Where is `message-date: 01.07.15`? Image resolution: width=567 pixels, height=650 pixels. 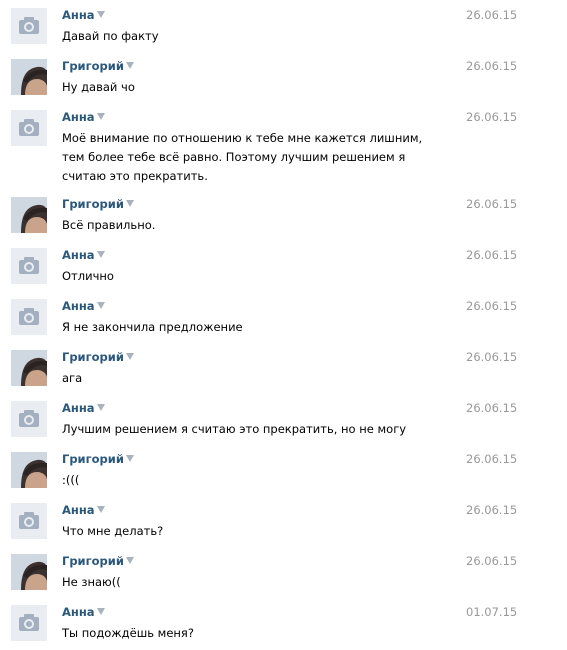
message-date: 01.07.15 is located at coordinates (491, 612).